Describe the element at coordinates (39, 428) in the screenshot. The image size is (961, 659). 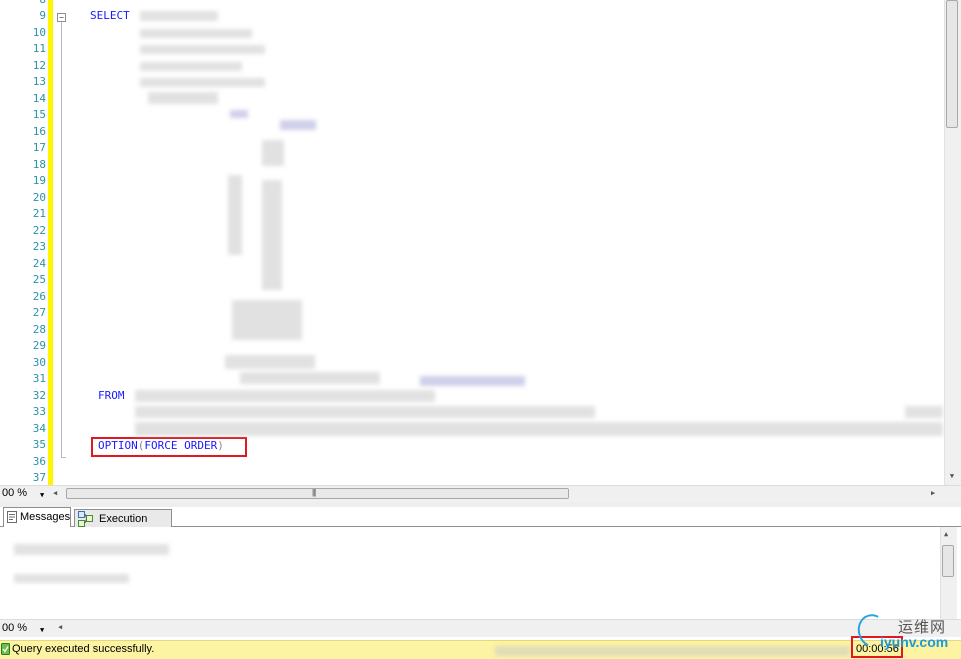
I see `line-number: 34` at that location.